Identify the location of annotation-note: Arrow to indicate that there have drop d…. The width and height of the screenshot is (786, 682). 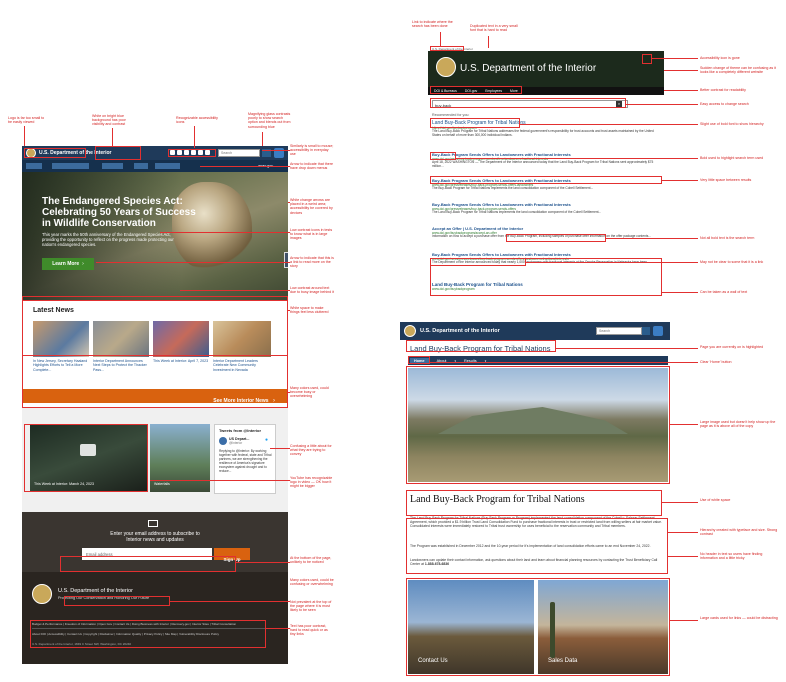
(311, 166).